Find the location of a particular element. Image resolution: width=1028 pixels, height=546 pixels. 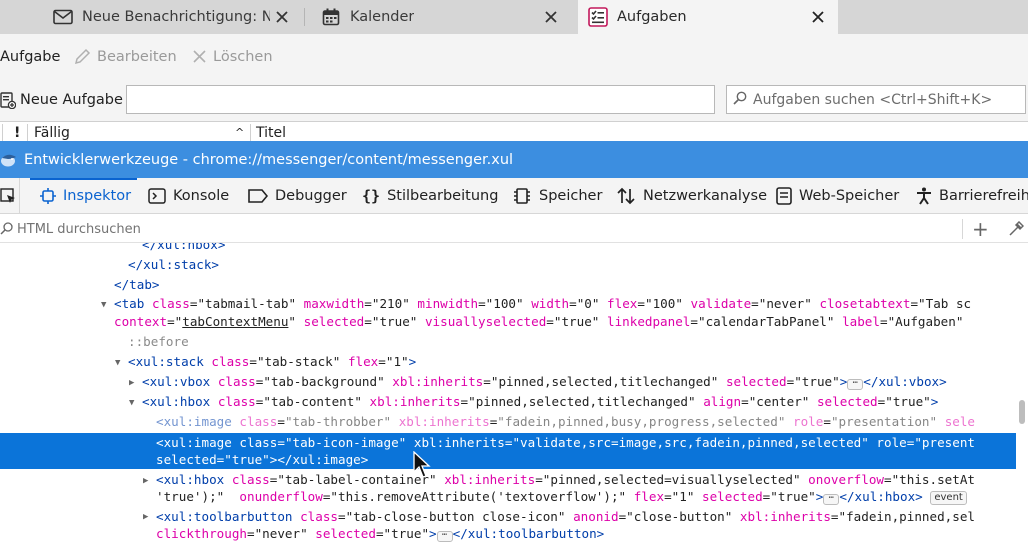

new-task-button: Aufgabe is located at coordinates (30, 56).